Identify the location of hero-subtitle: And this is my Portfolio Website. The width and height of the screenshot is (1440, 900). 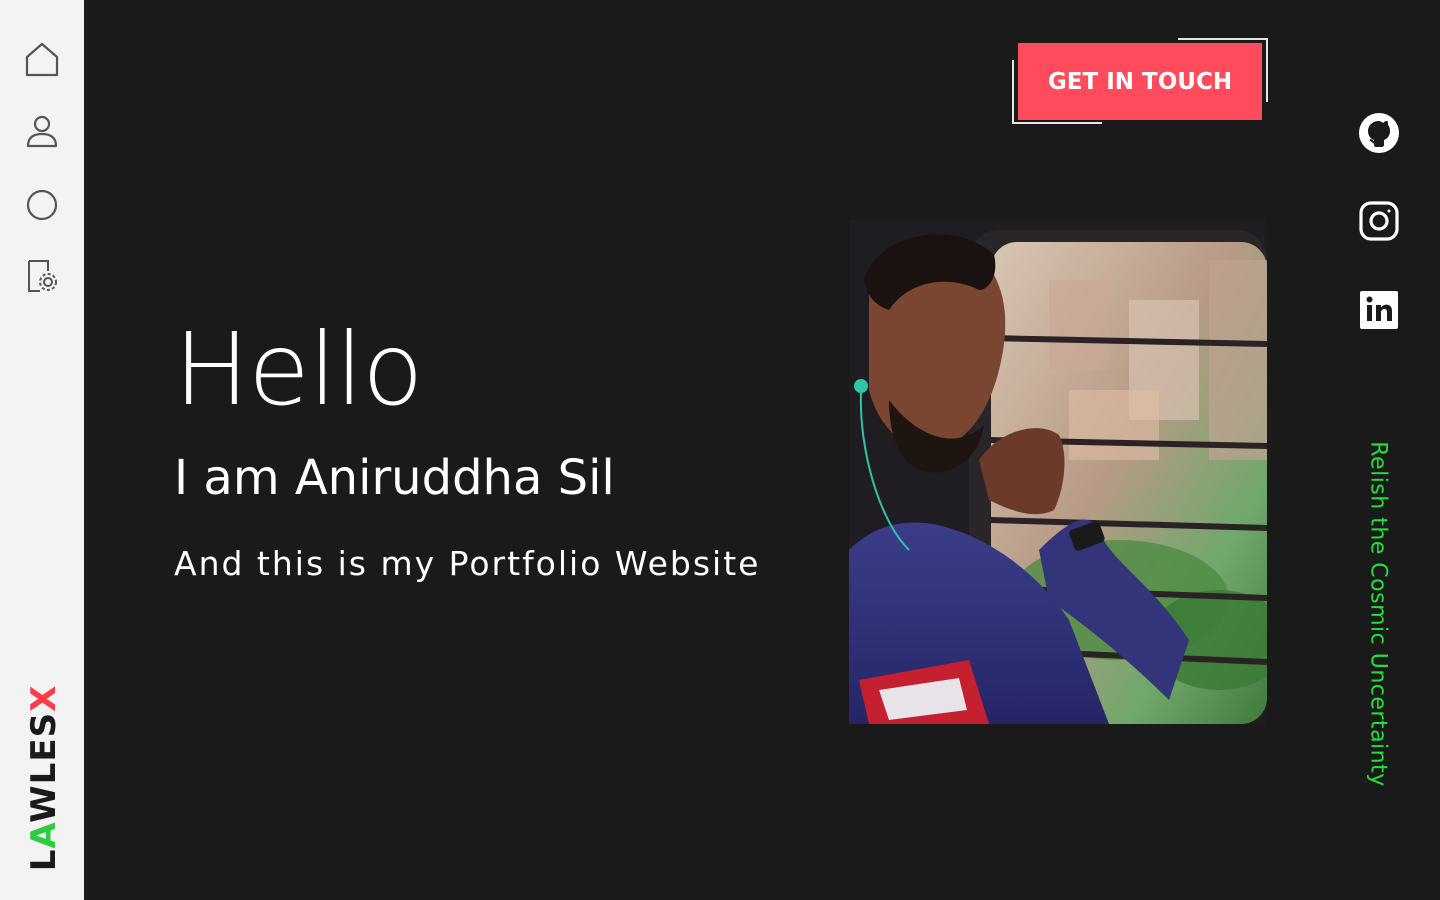
(467, 563).